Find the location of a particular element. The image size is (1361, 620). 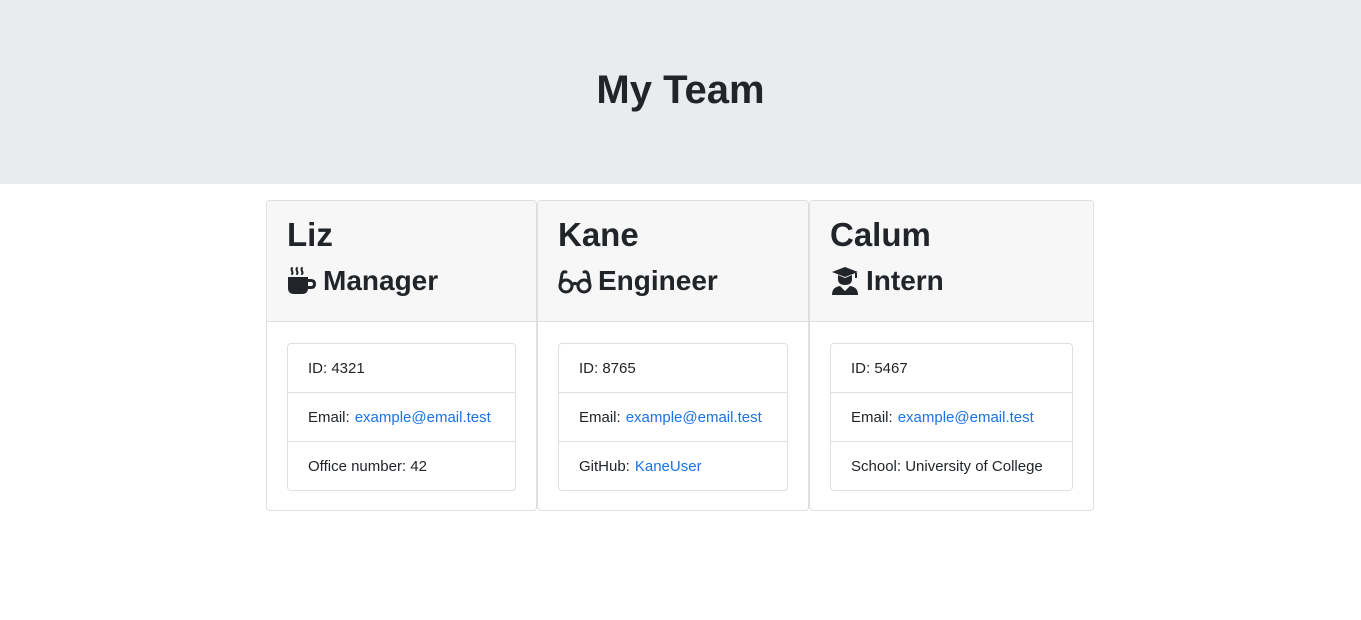

id-text: ID: 4321 is located at coordinates (336, 368).